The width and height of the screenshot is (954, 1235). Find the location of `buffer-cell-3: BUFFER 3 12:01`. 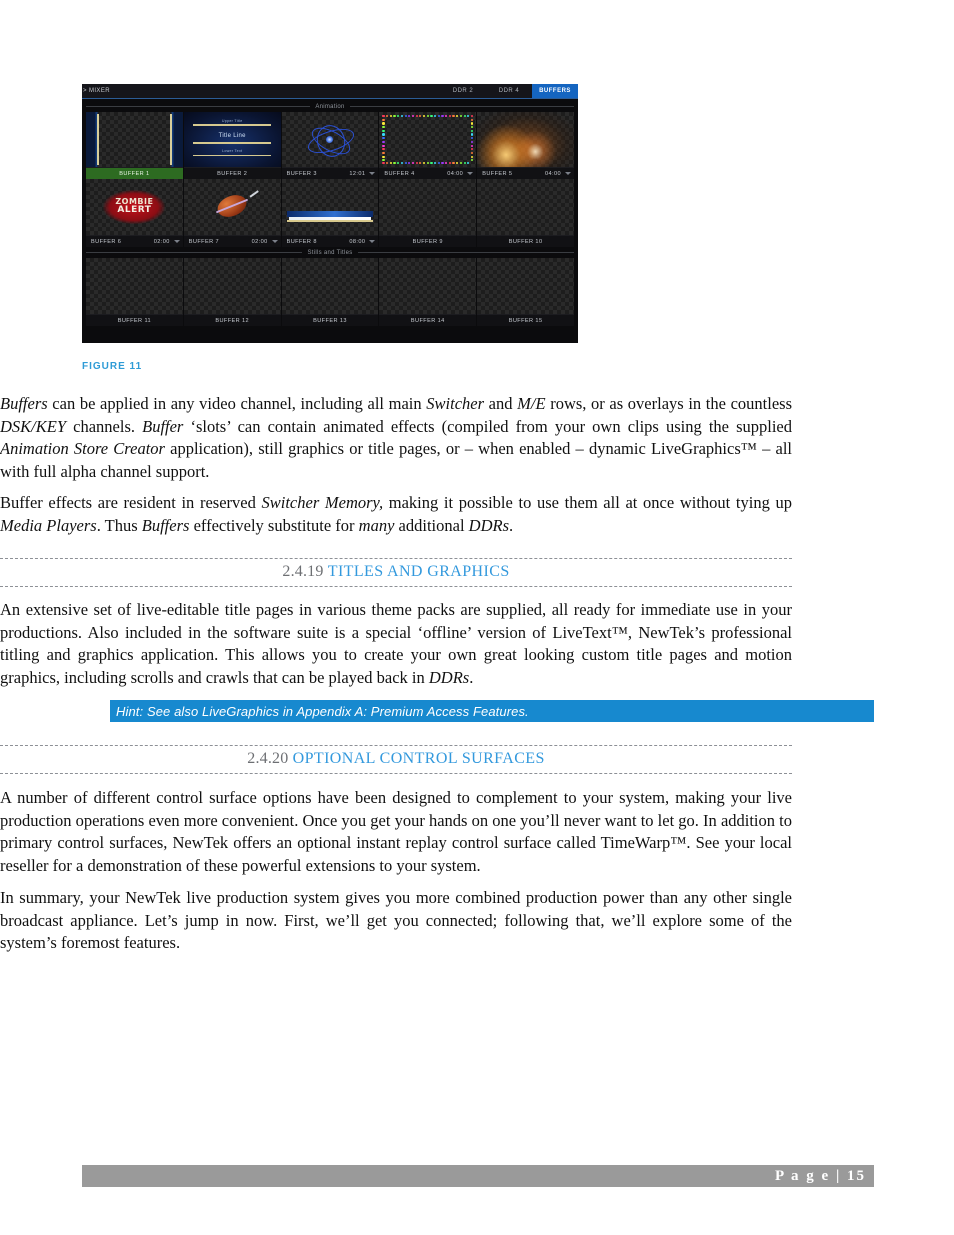

buffer-cell-3: BUFFER 3 12:01 is located at coordinates (330, 145).